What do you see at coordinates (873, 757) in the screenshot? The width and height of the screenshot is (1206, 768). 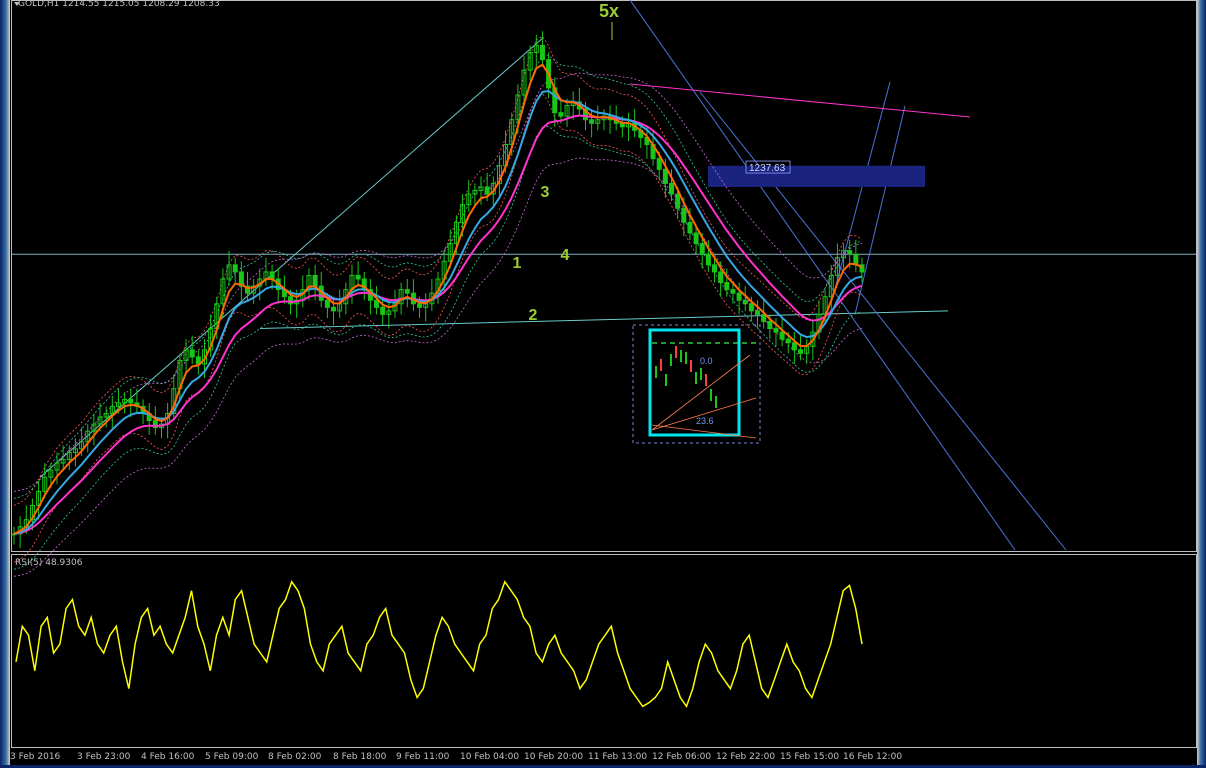 I see `date-tick-label: 16 Feb 12:00` at bounding box center [873, 757].